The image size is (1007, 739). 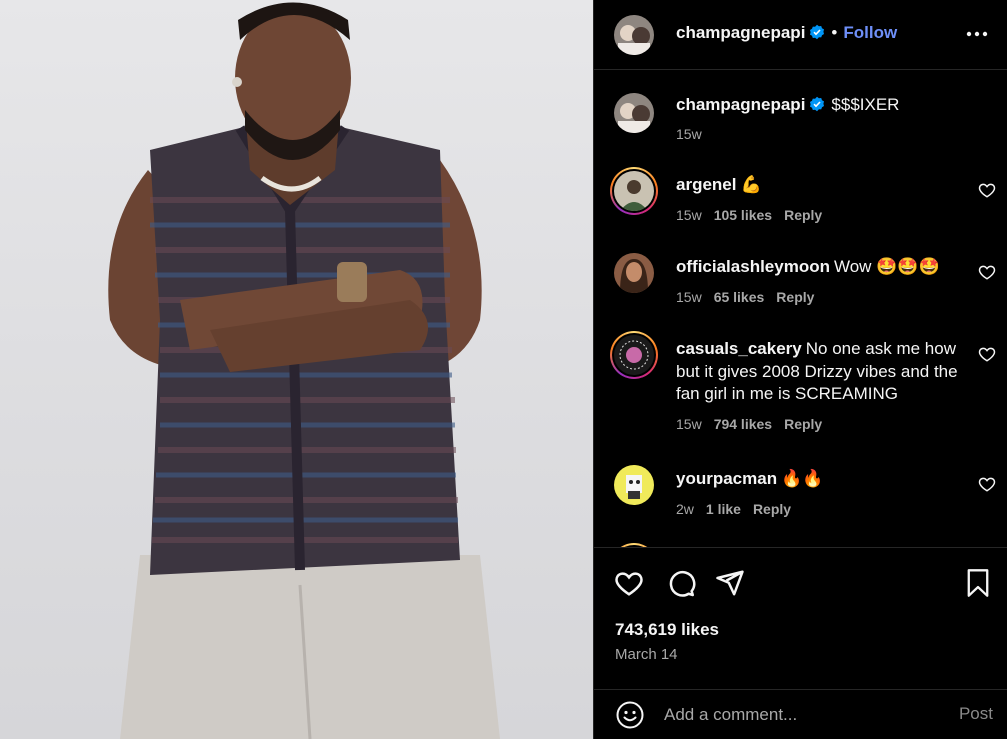 I want to click on comment-likes: 105 likes, so click(x=743, y=215).